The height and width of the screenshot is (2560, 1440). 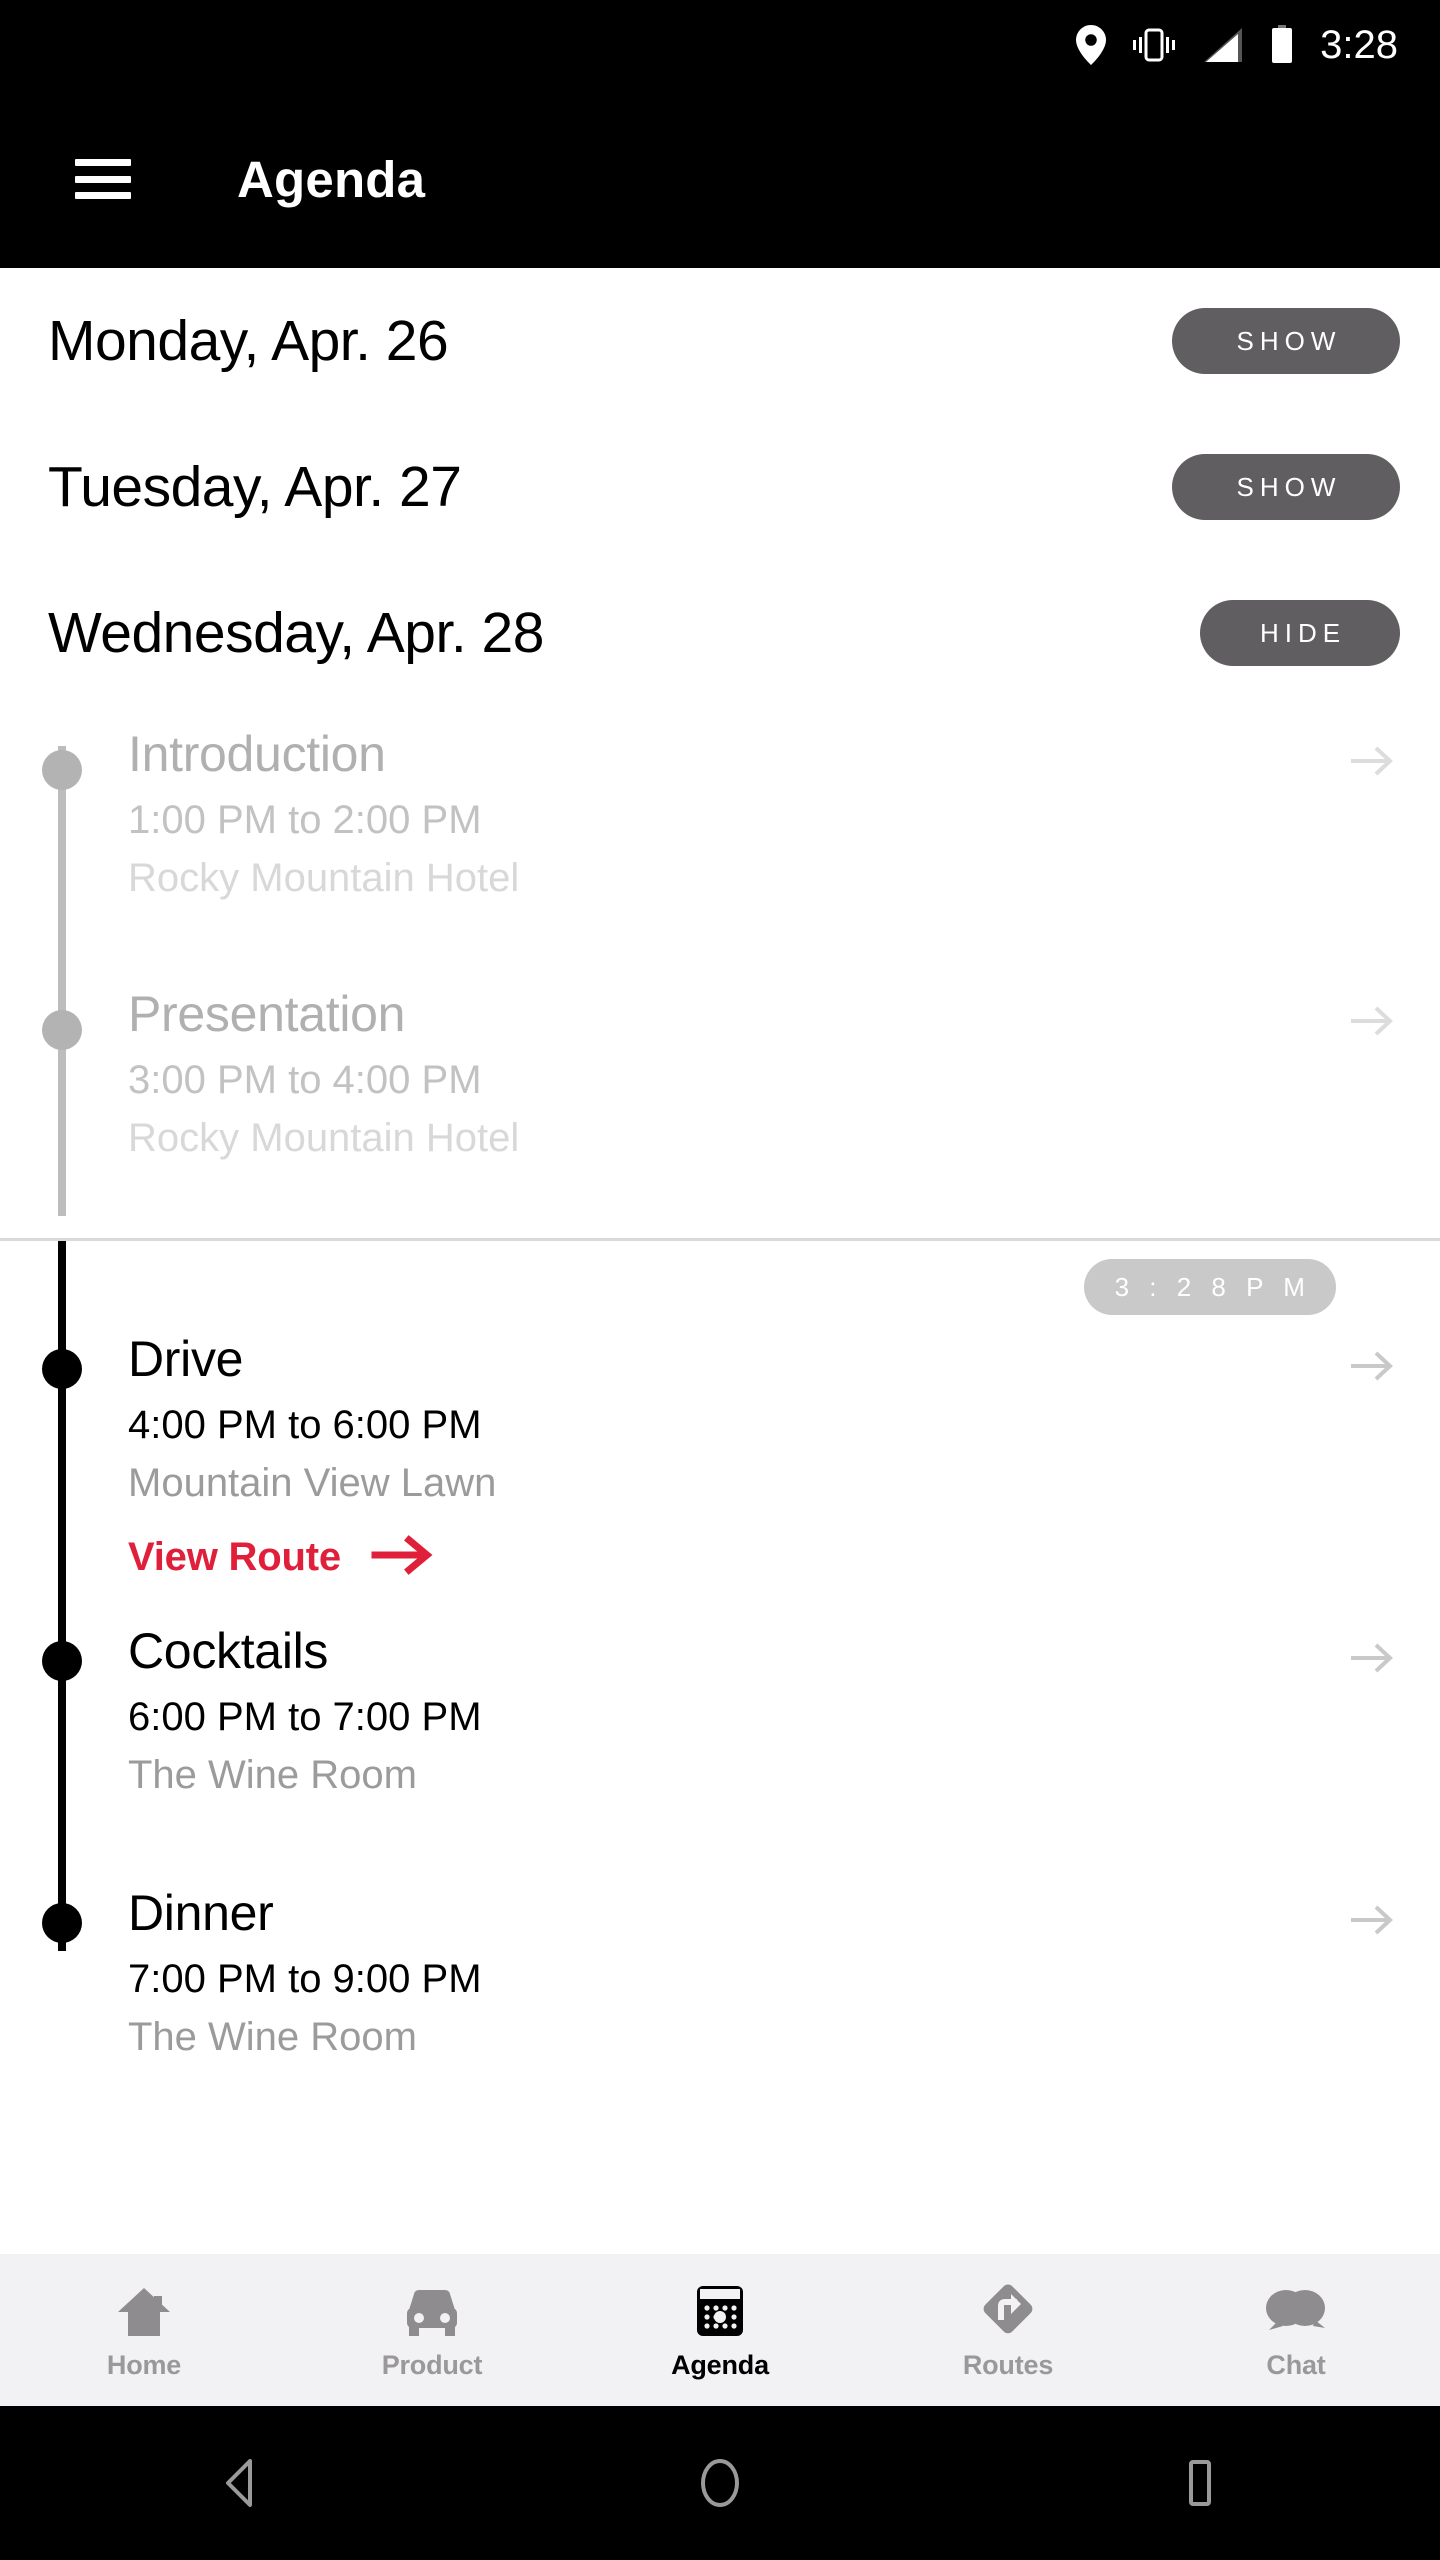 I want to click on day-label: Tuesday, Apr. 27, so click(x=255, y=486).